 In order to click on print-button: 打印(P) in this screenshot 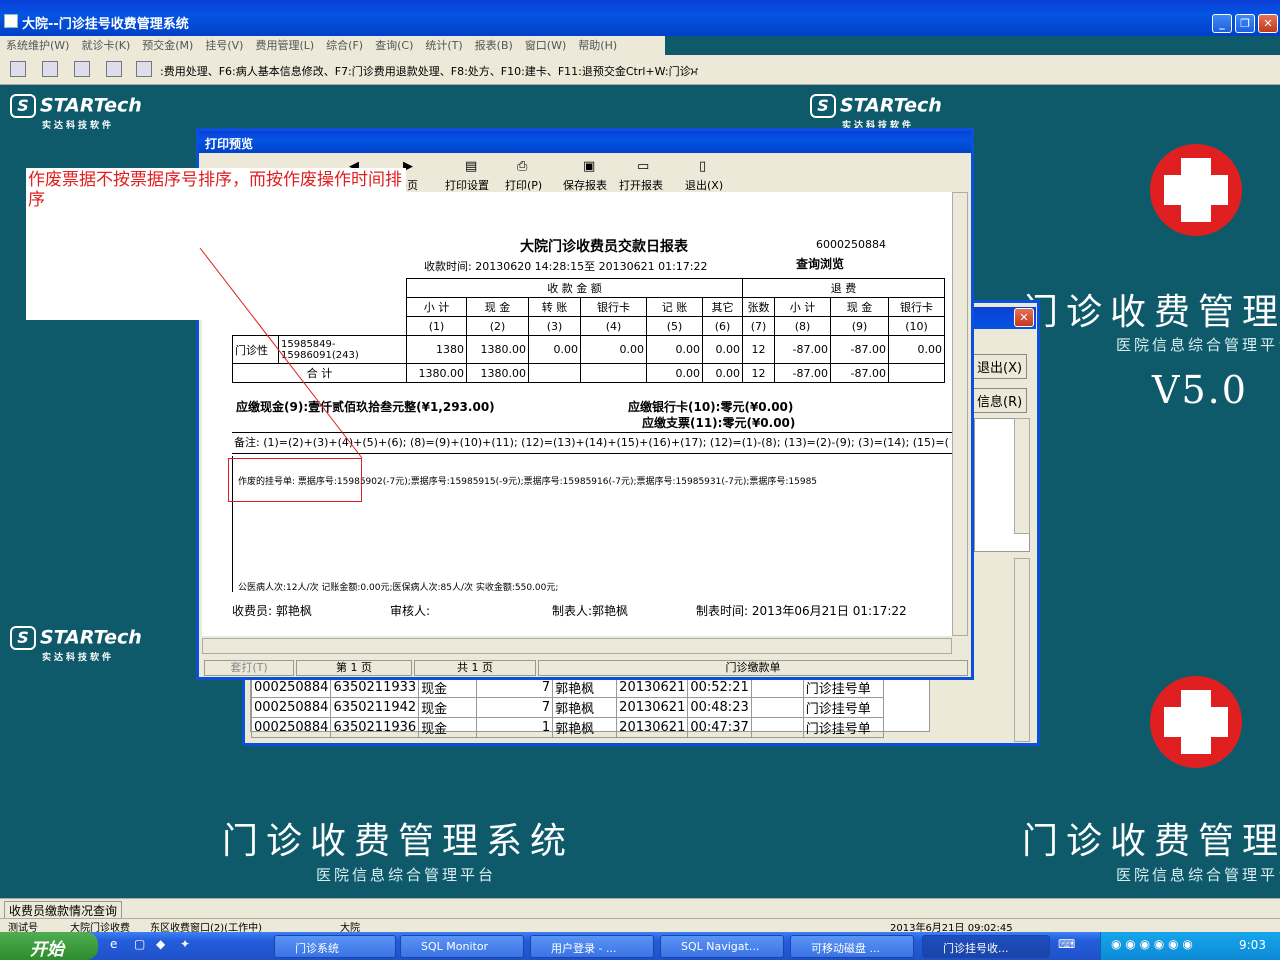, I will do `click(523, 185)`.